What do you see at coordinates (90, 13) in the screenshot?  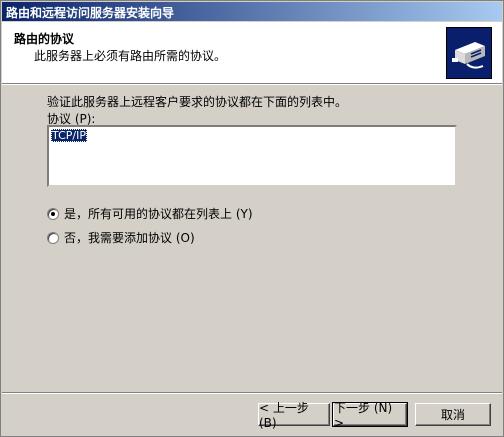 I see `window-title: 路由和远程访问服务器安装向导` at bounding box center [90, 13].